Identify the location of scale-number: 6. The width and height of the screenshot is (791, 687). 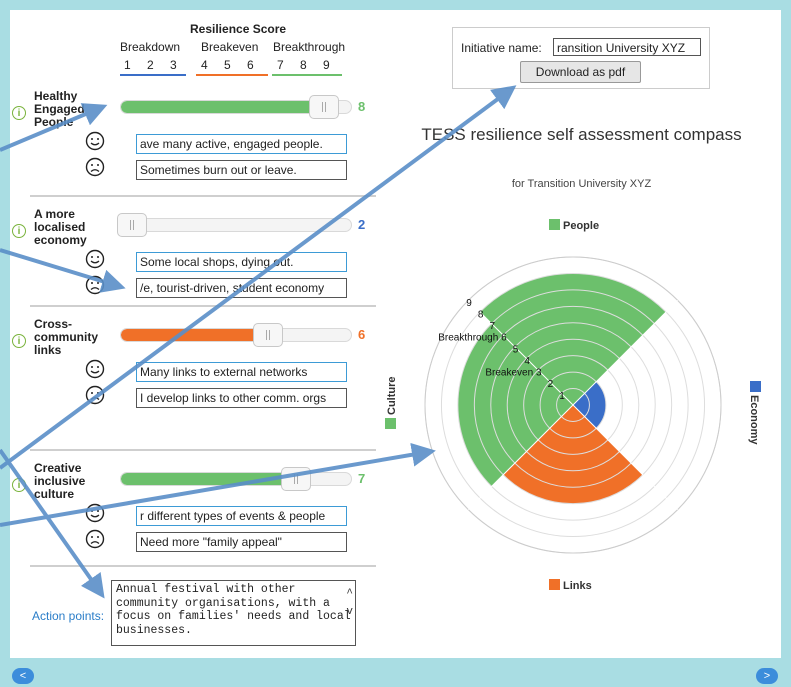
(250, 65).